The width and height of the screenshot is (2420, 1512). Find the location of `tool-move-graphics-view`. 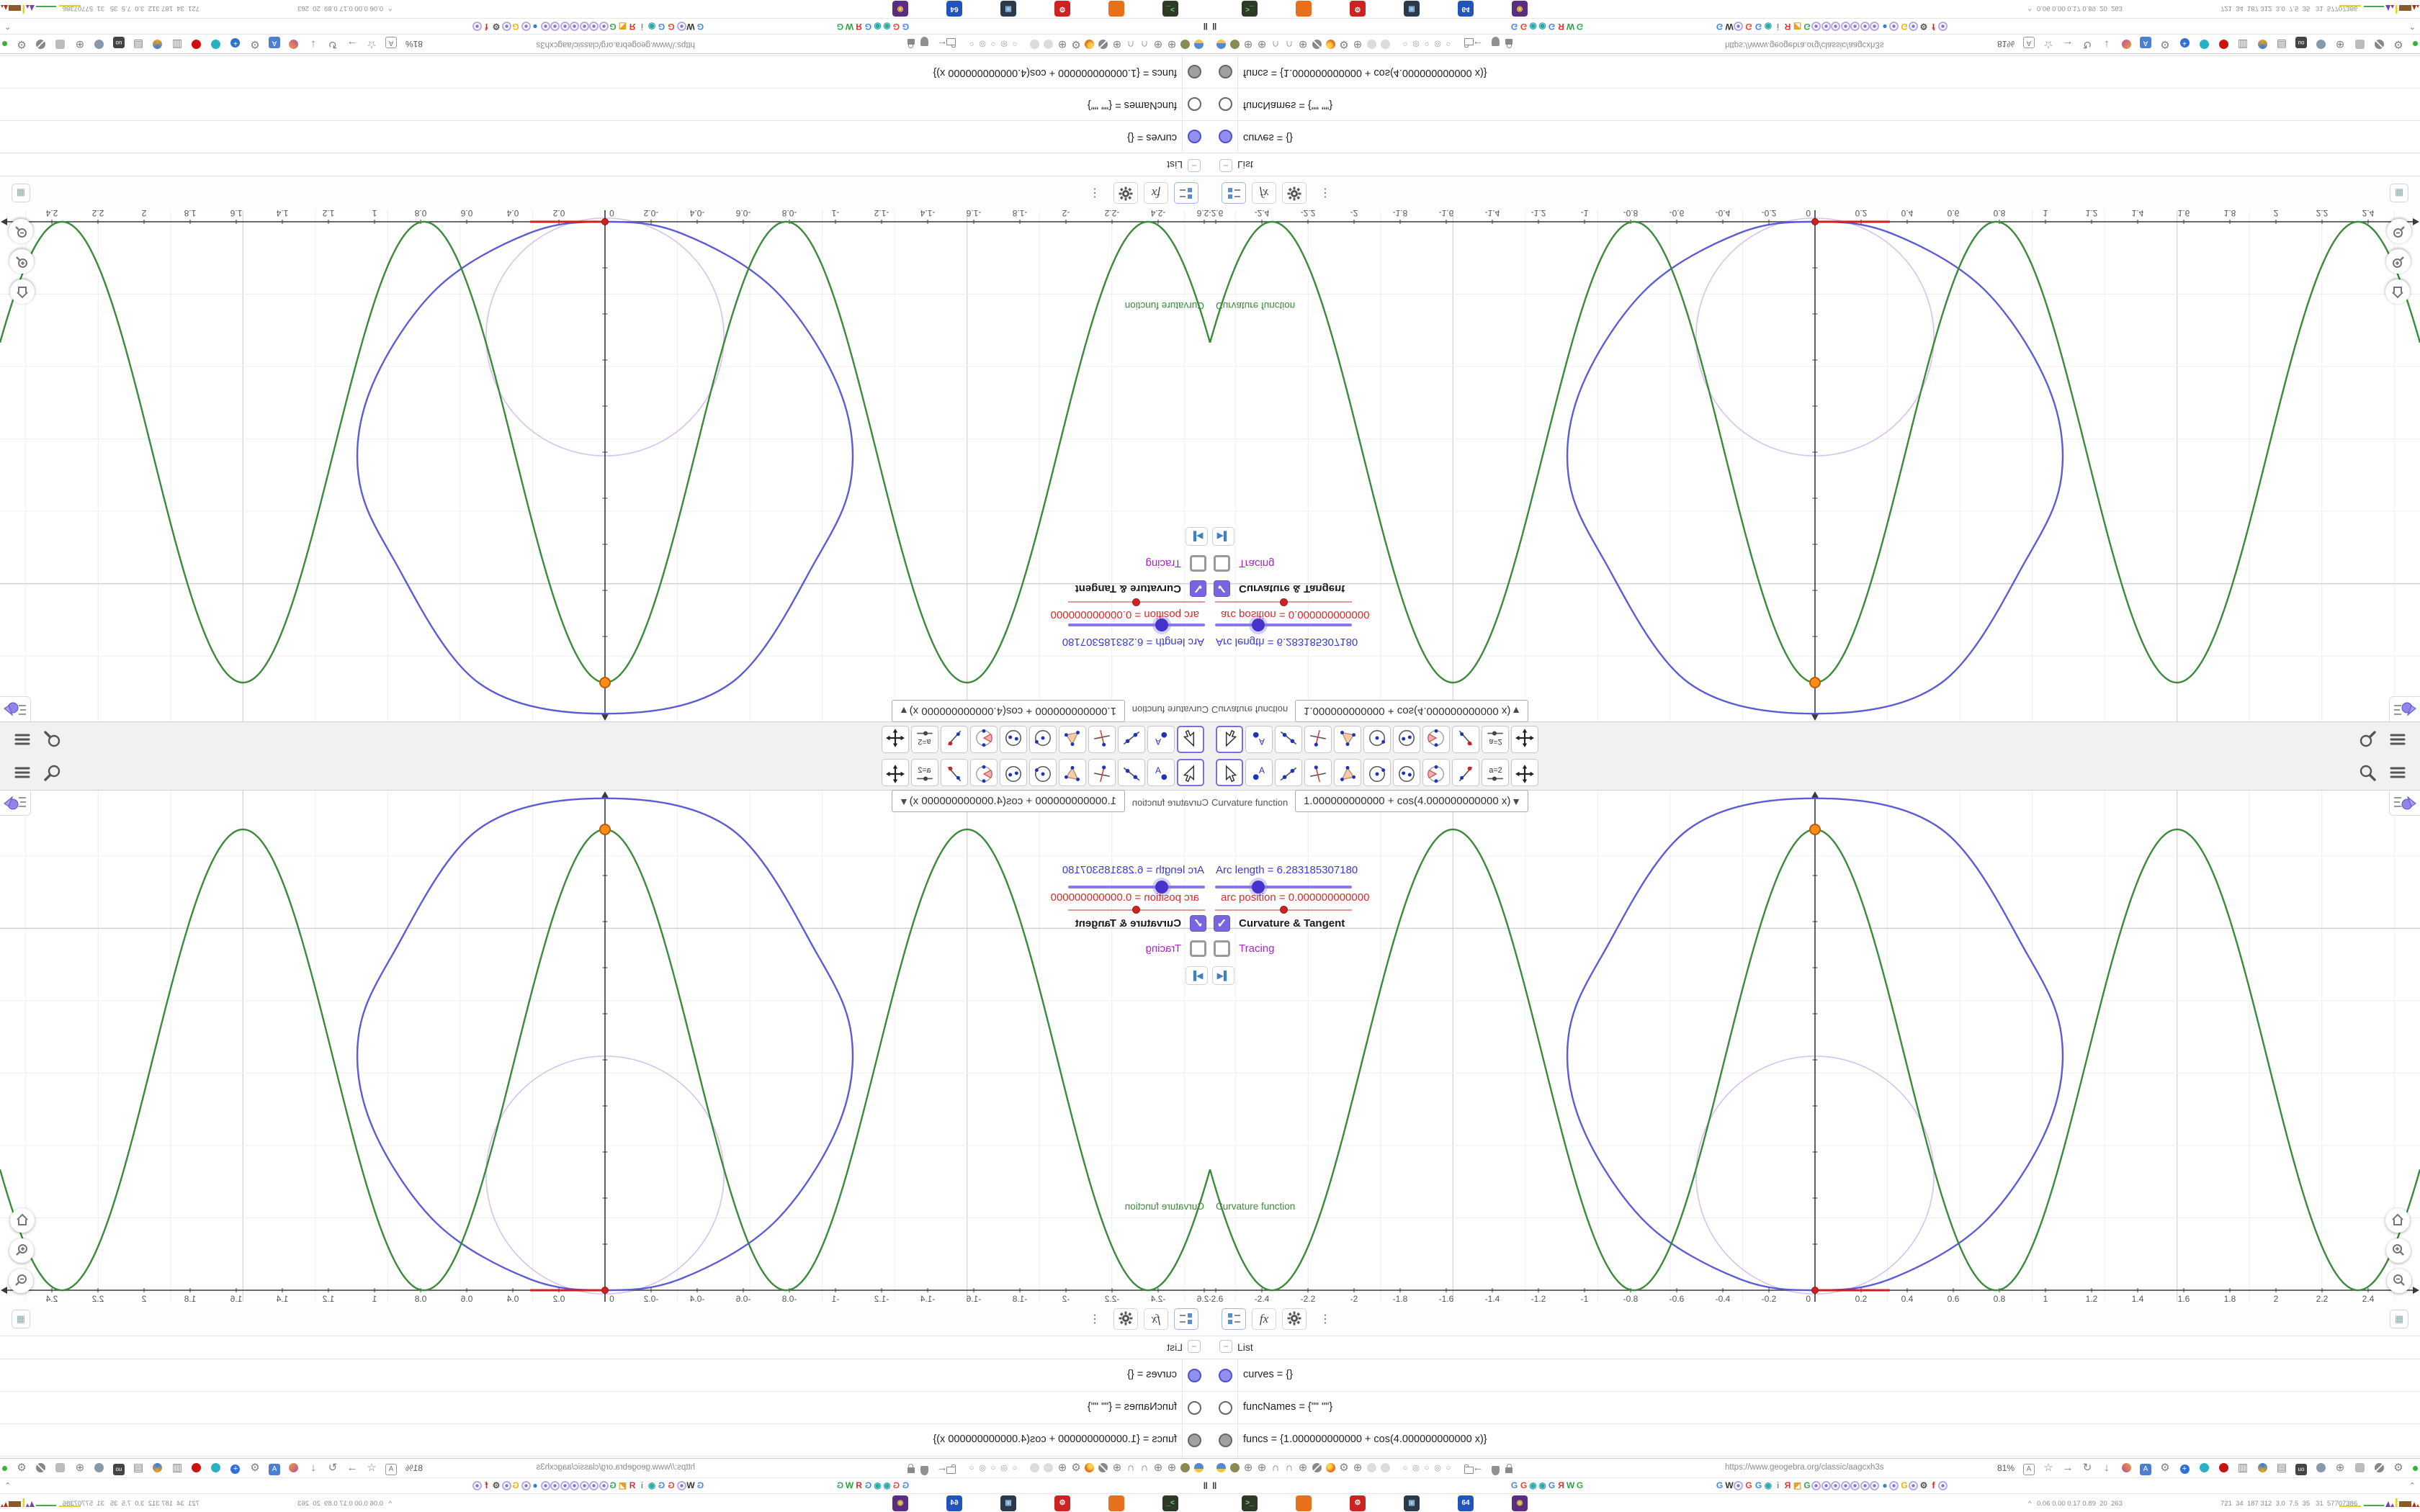

tool-move-graphics-view is located at coordinates (1524, 739).